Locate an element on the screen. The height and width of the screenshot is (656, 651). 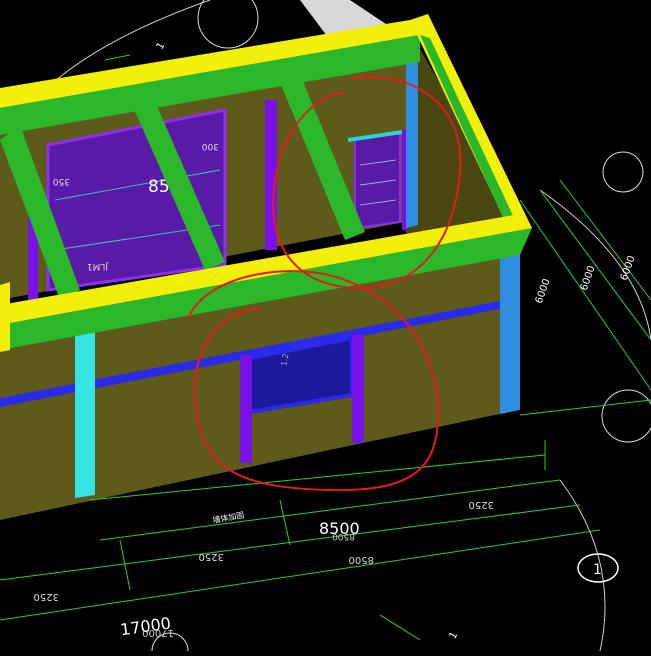
constructional-column-front-left is located at coordinates (246, 409).